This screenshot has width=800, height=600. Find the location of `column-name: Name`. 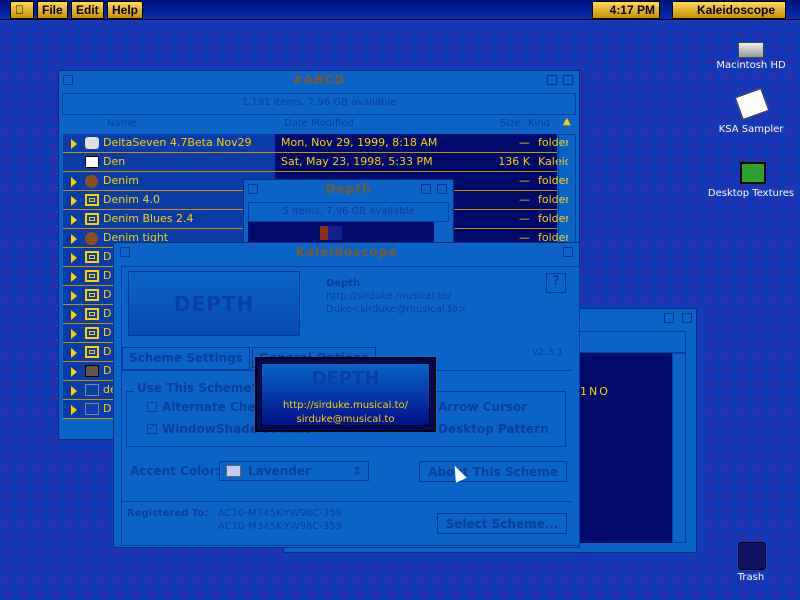

column-name: Name is located at coordinates (122, 123).